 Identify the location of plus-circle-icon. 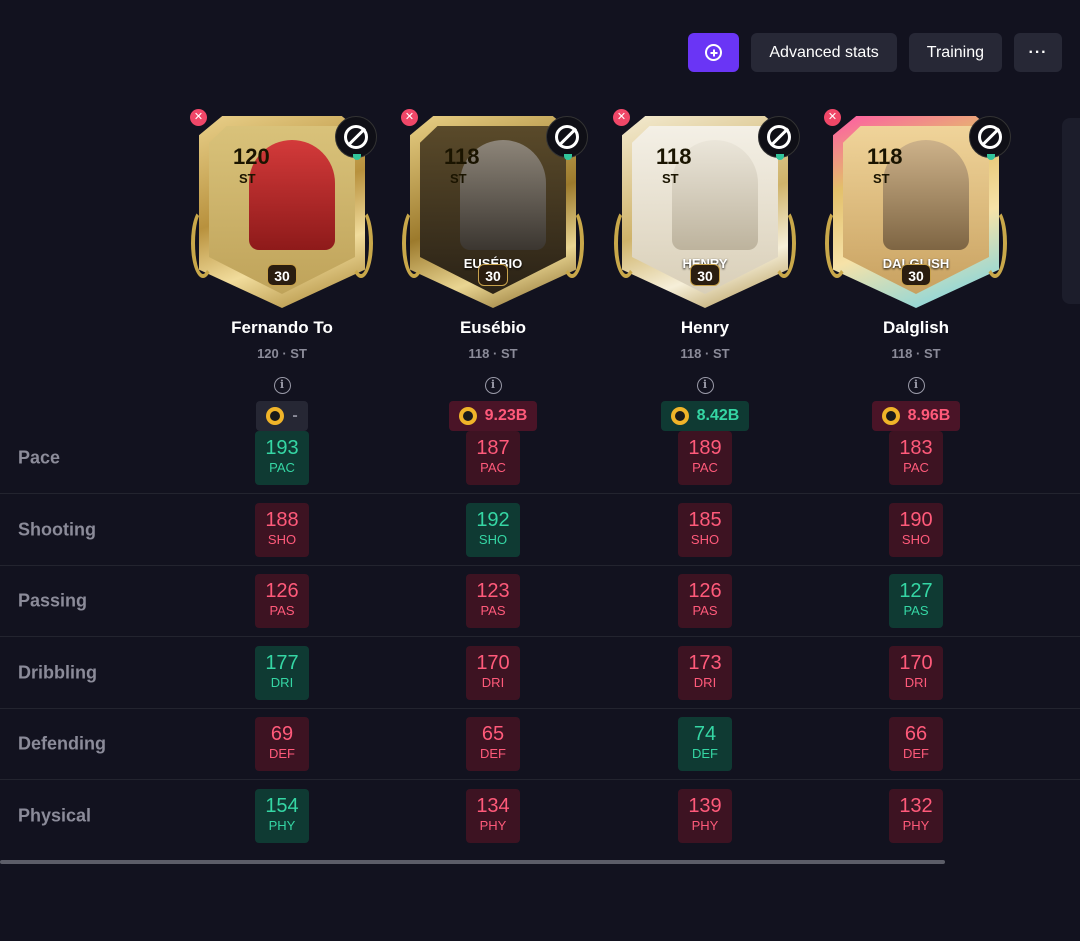
(714, 52).